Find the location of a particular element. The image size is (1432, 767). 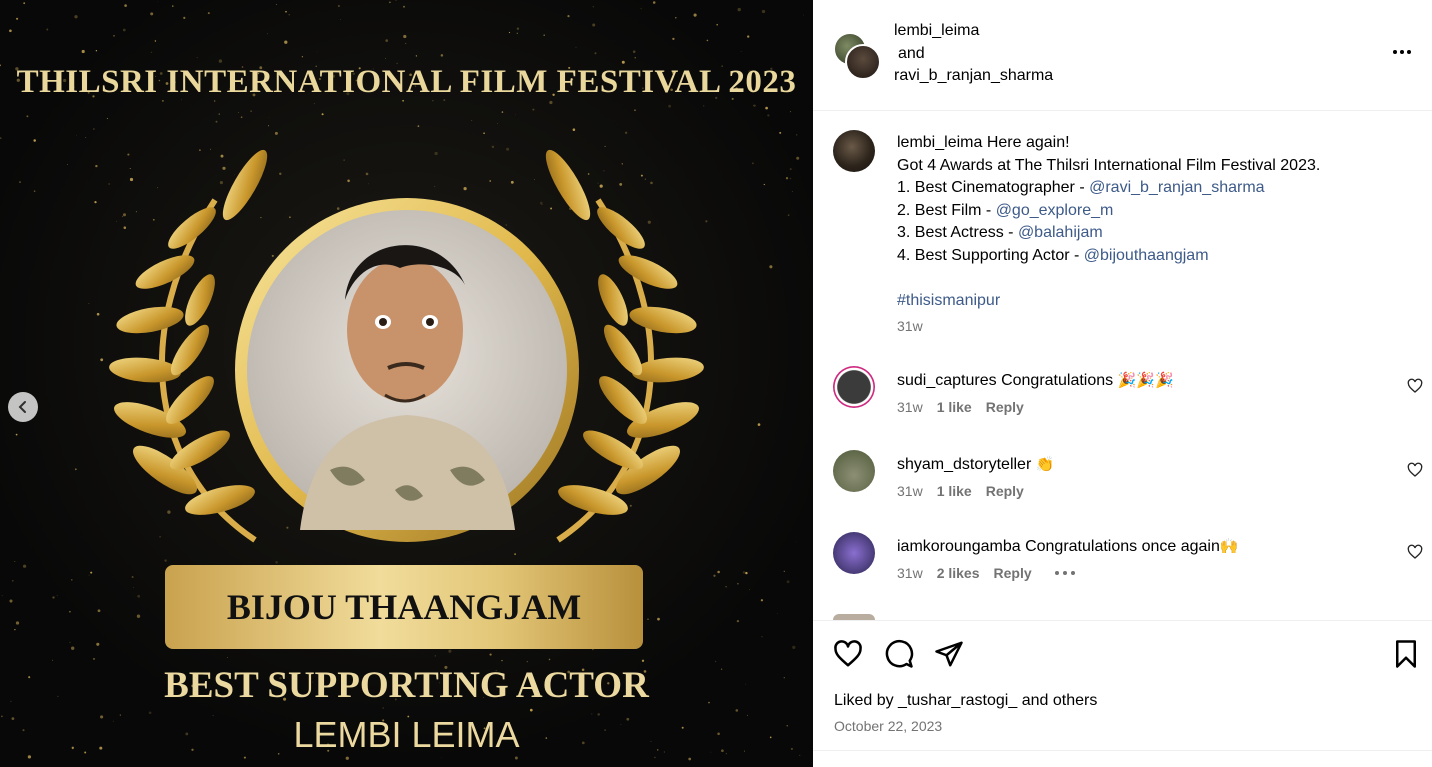

bookmark-icon is located at coordinates (1406, 654).